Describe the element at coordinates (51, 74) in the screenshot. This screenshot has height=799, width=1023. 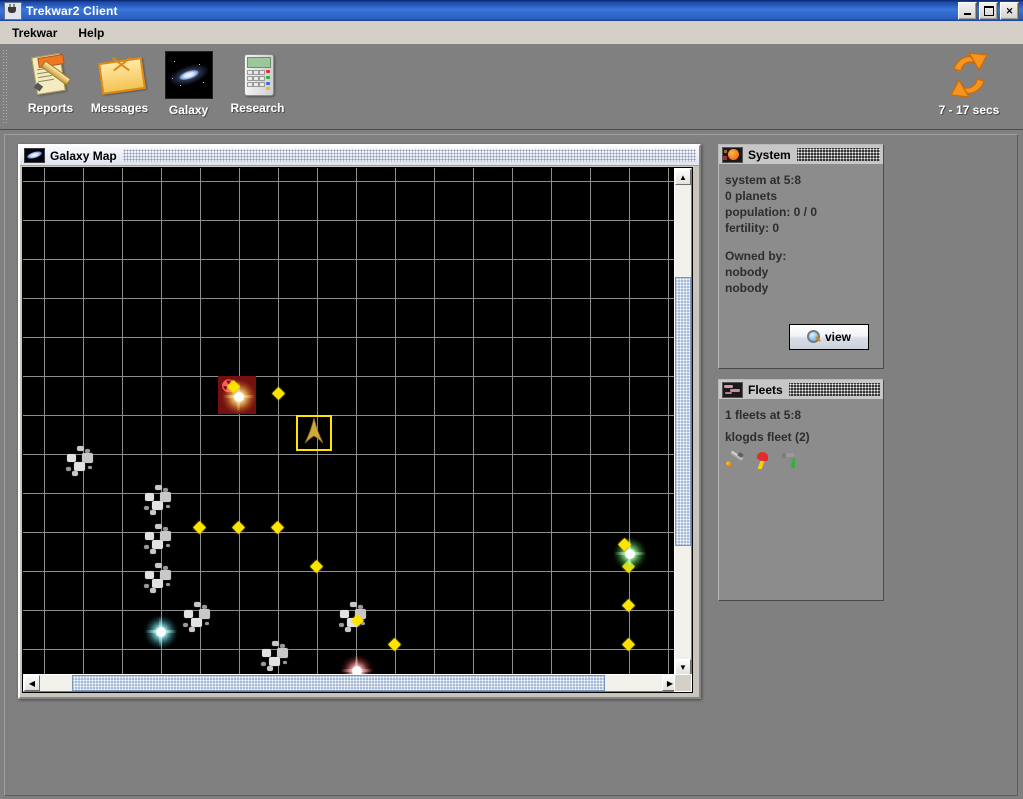
I see `reports-document-icon` at that location.